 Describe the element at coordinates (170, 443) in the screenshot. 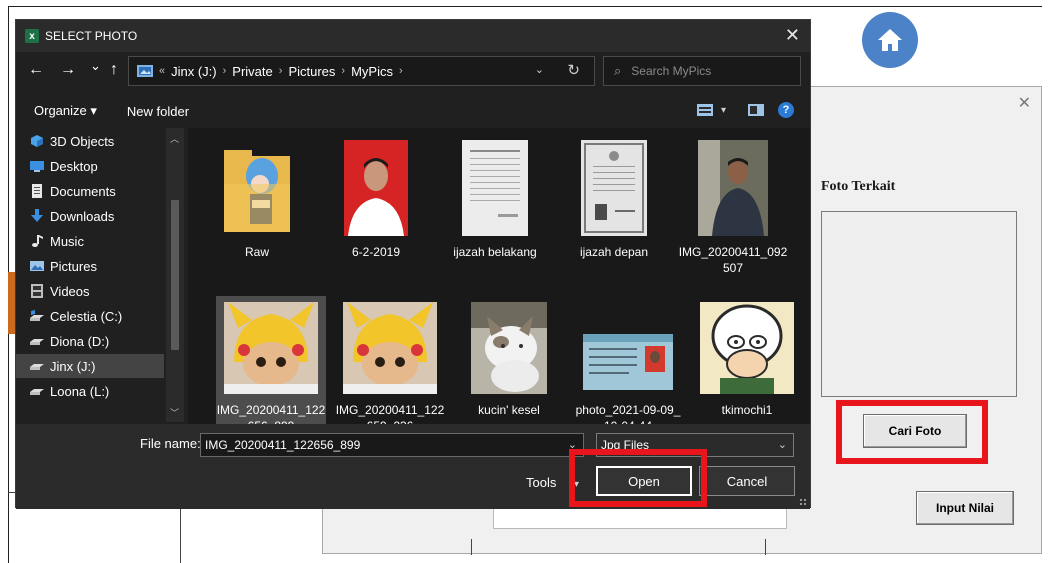

I see `file-name-field-label: File name:` at that location.